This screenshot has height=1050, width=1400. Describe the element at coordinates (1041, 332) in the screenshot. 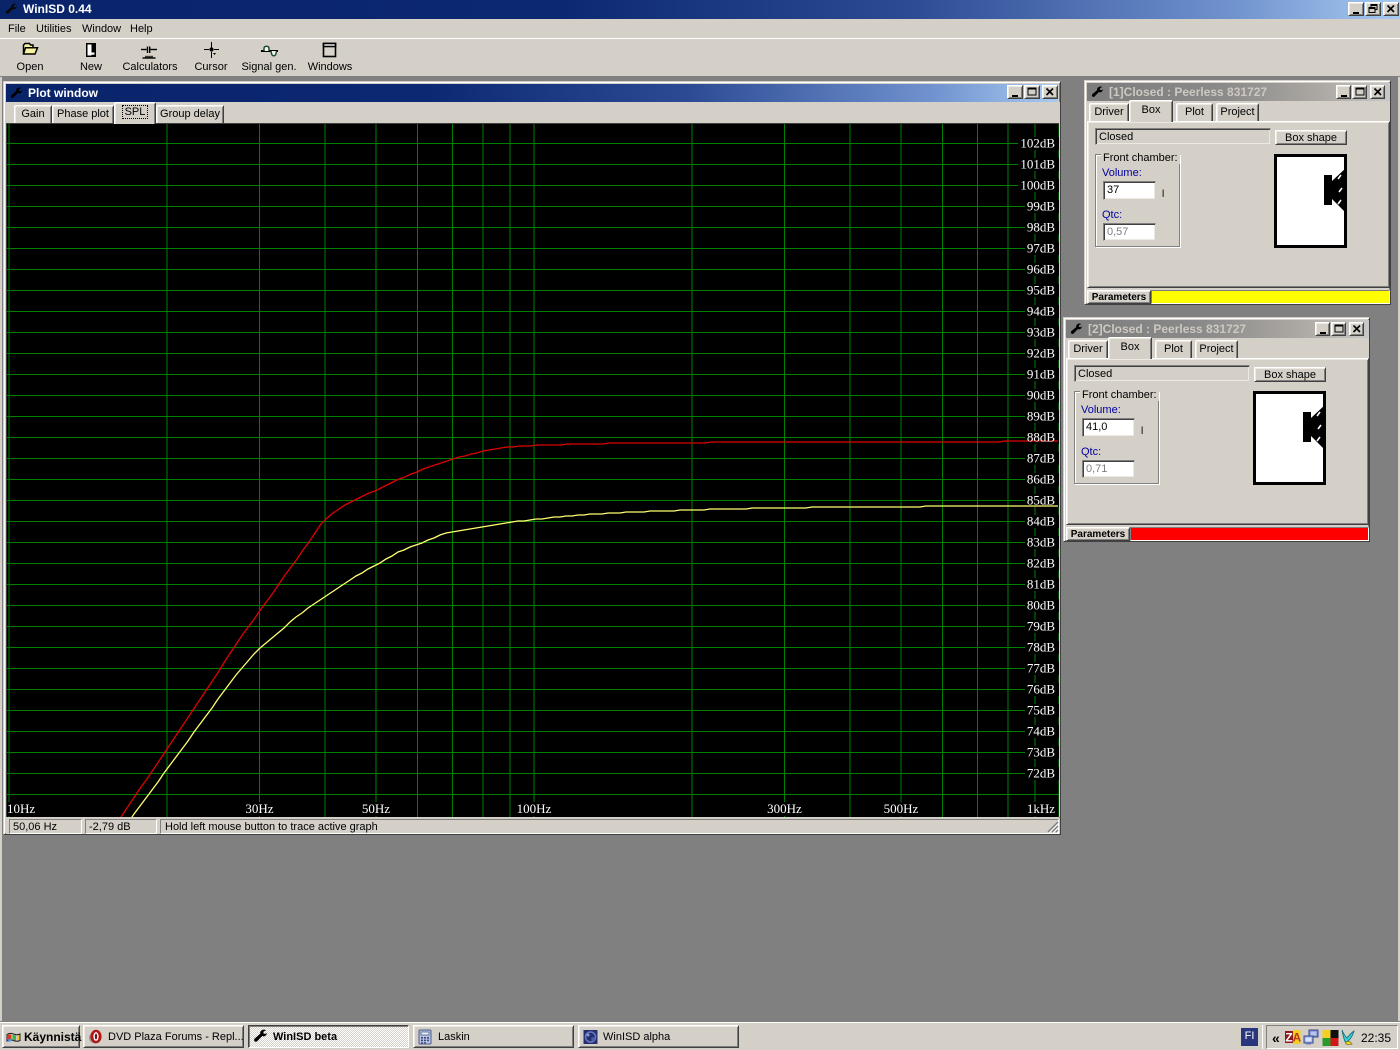

I see `svg-text: 93dB` at that location.